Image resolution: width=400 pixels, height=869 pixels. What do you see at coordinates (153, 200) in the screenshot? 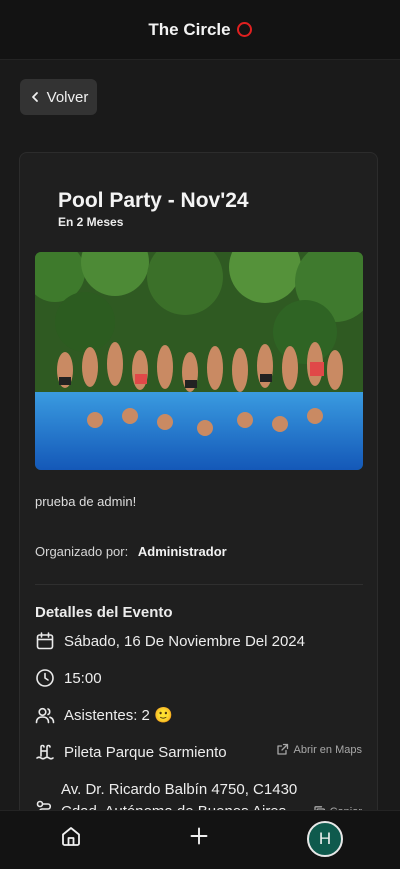
I see `event-title: Pool Party - Nov'24` at bounding box center [153, 200].